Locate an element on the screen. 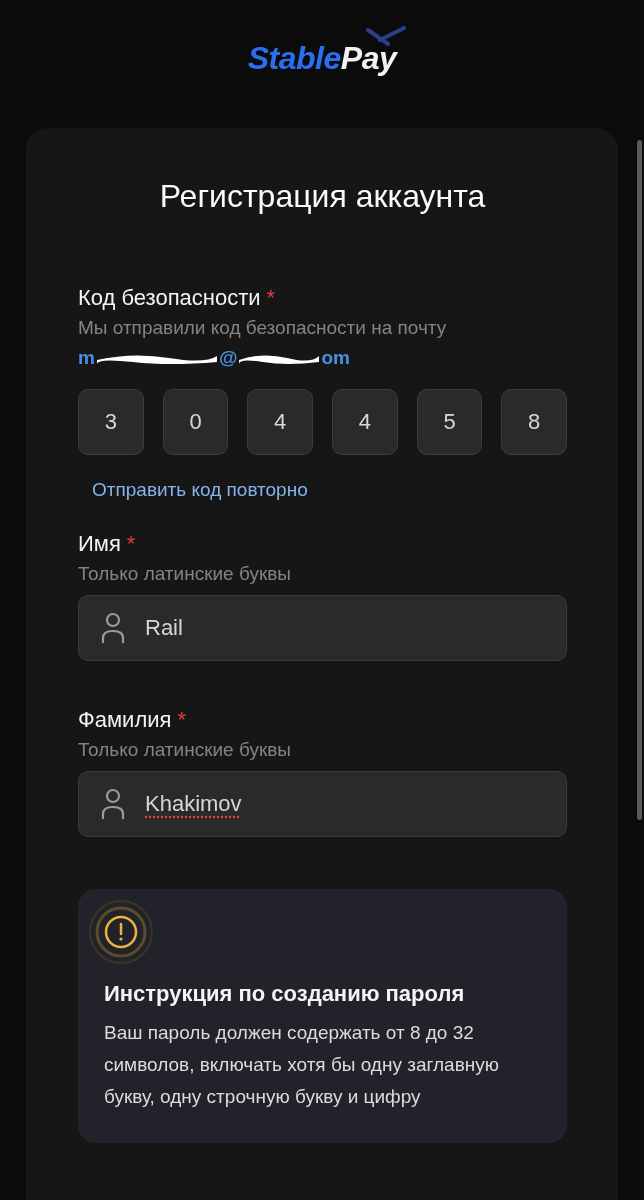  swoosh-icon is located at coordinates (386, 37).